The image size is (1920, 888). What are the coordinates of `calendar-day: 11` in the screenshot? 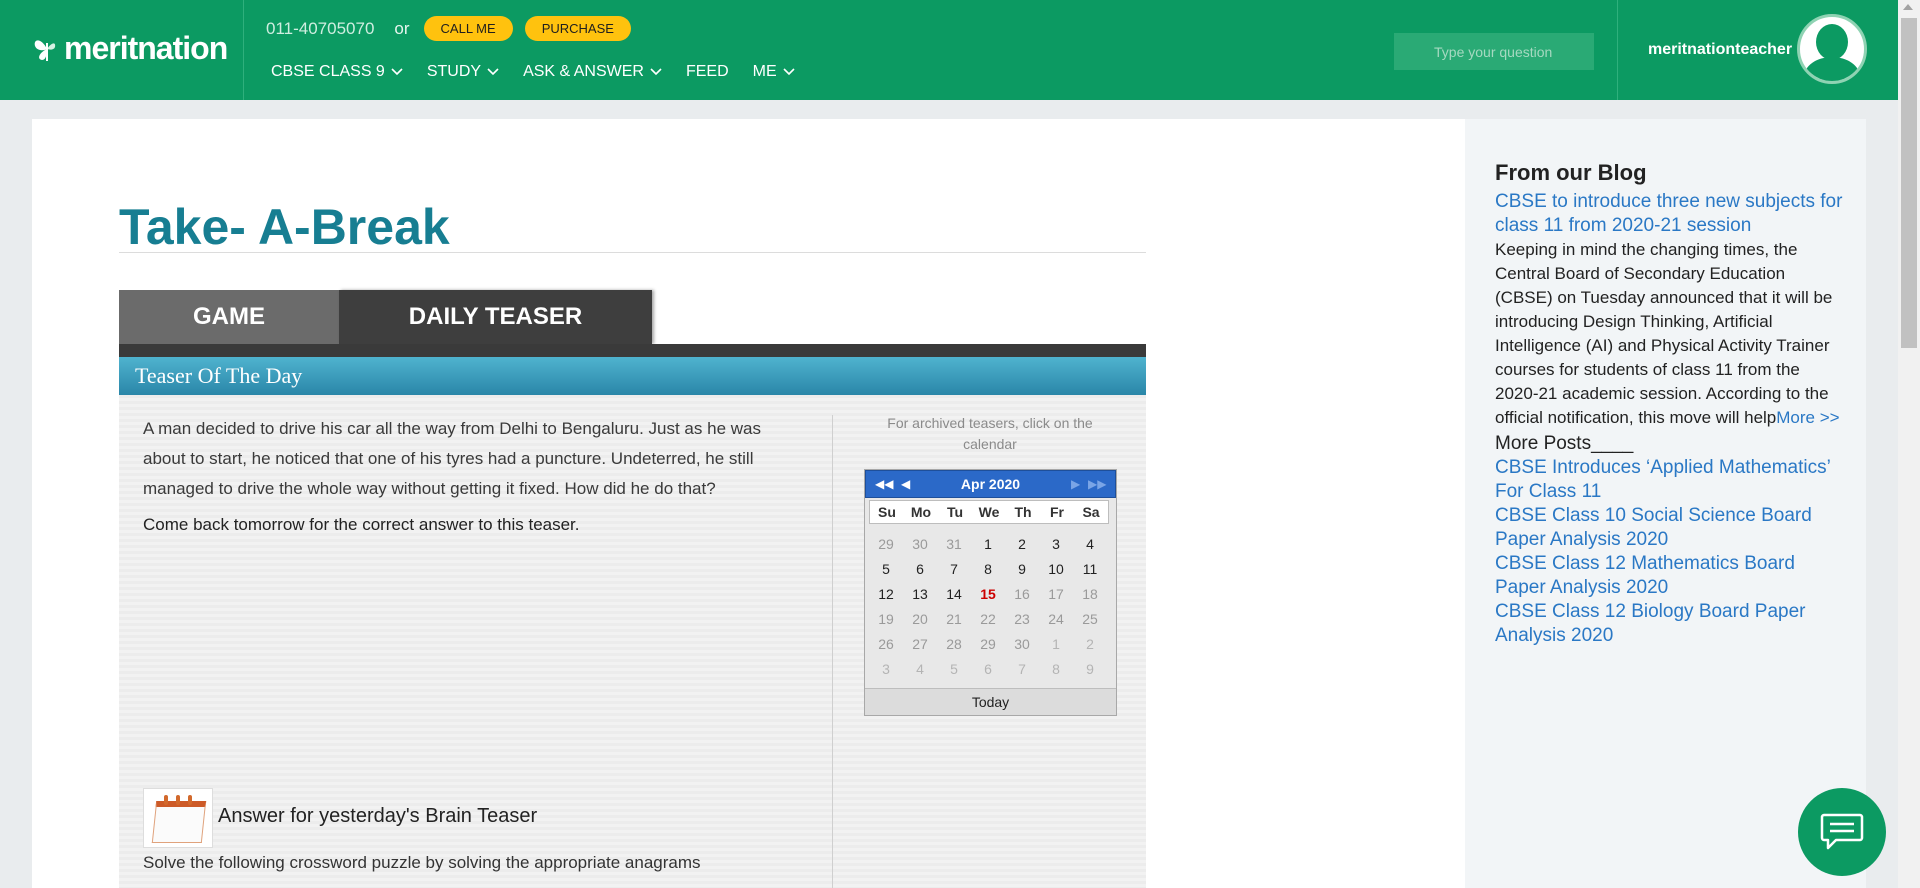 It's located at (1090, 569).